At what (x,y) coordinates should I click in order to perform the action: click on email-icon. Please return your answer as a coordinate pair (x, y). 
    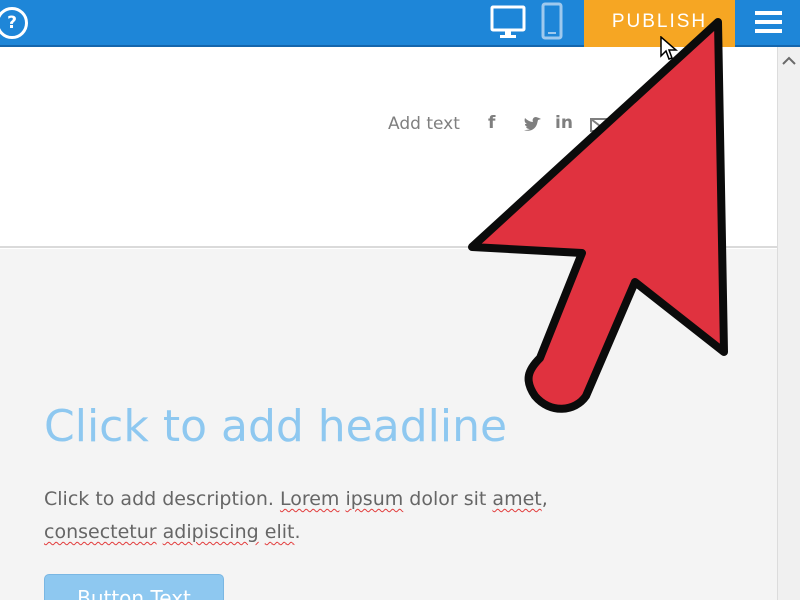
    Looking at the image, I should click on (600, 125).